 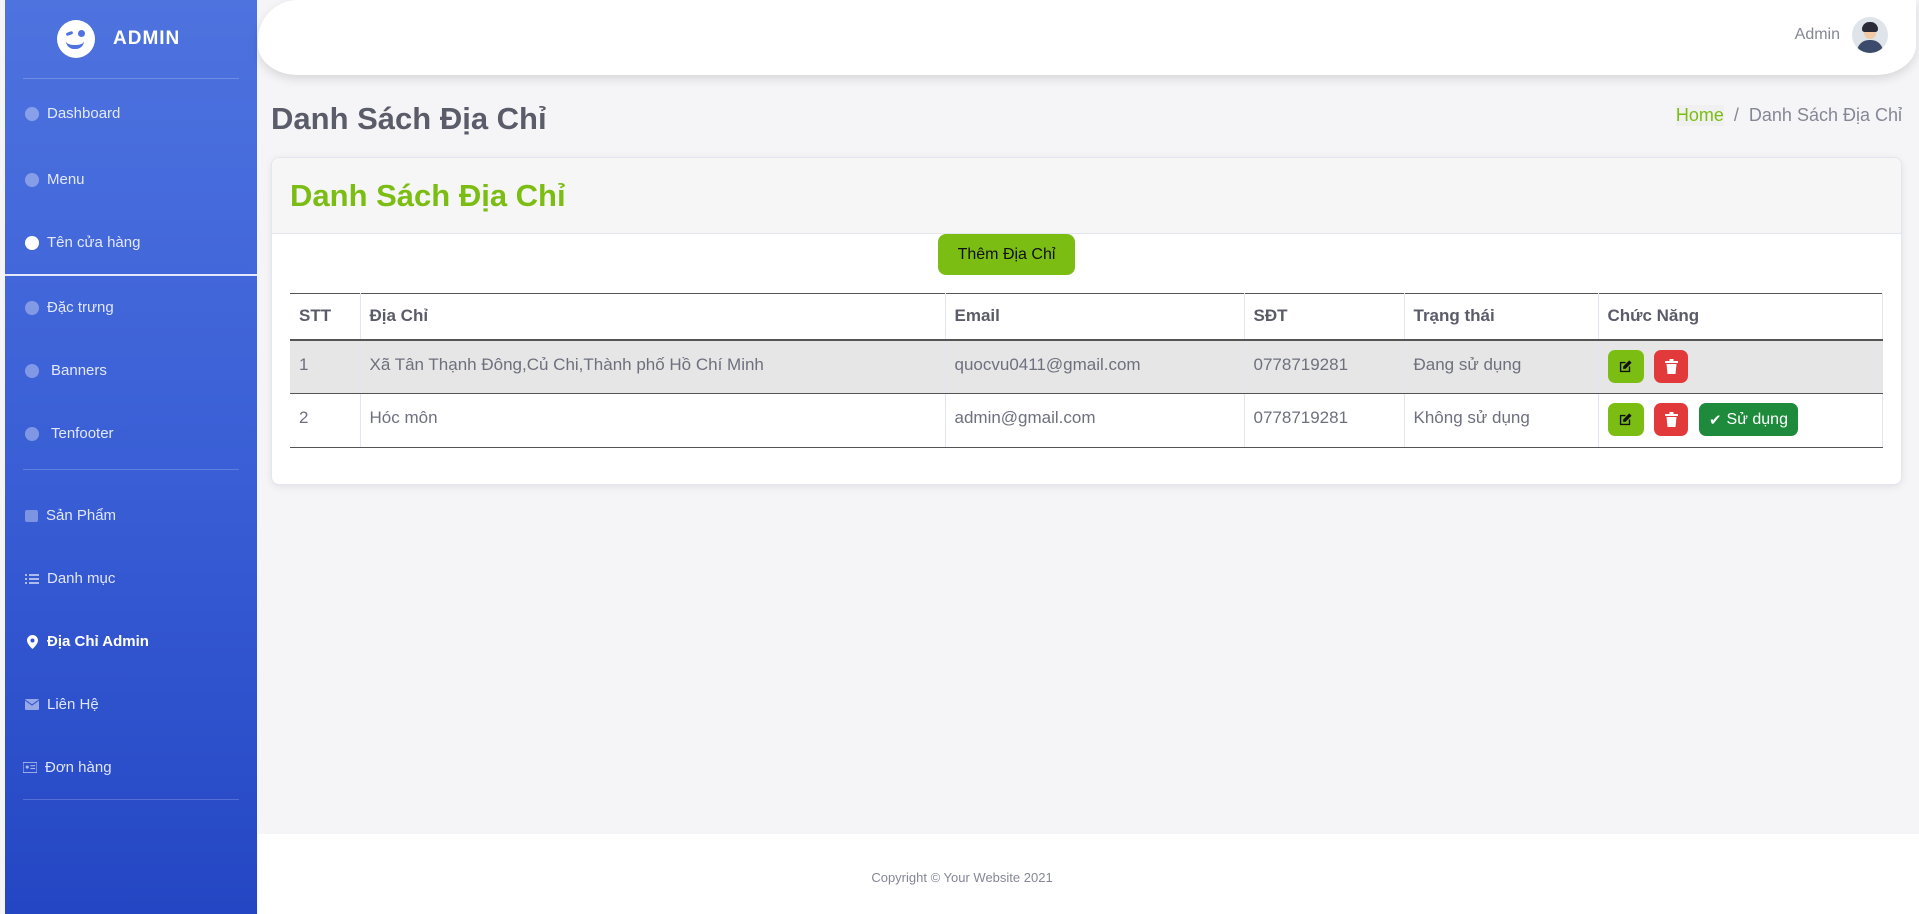 I want to click on copyright-text: Copyright © Your Website 2021, so click(x=962, y=877).